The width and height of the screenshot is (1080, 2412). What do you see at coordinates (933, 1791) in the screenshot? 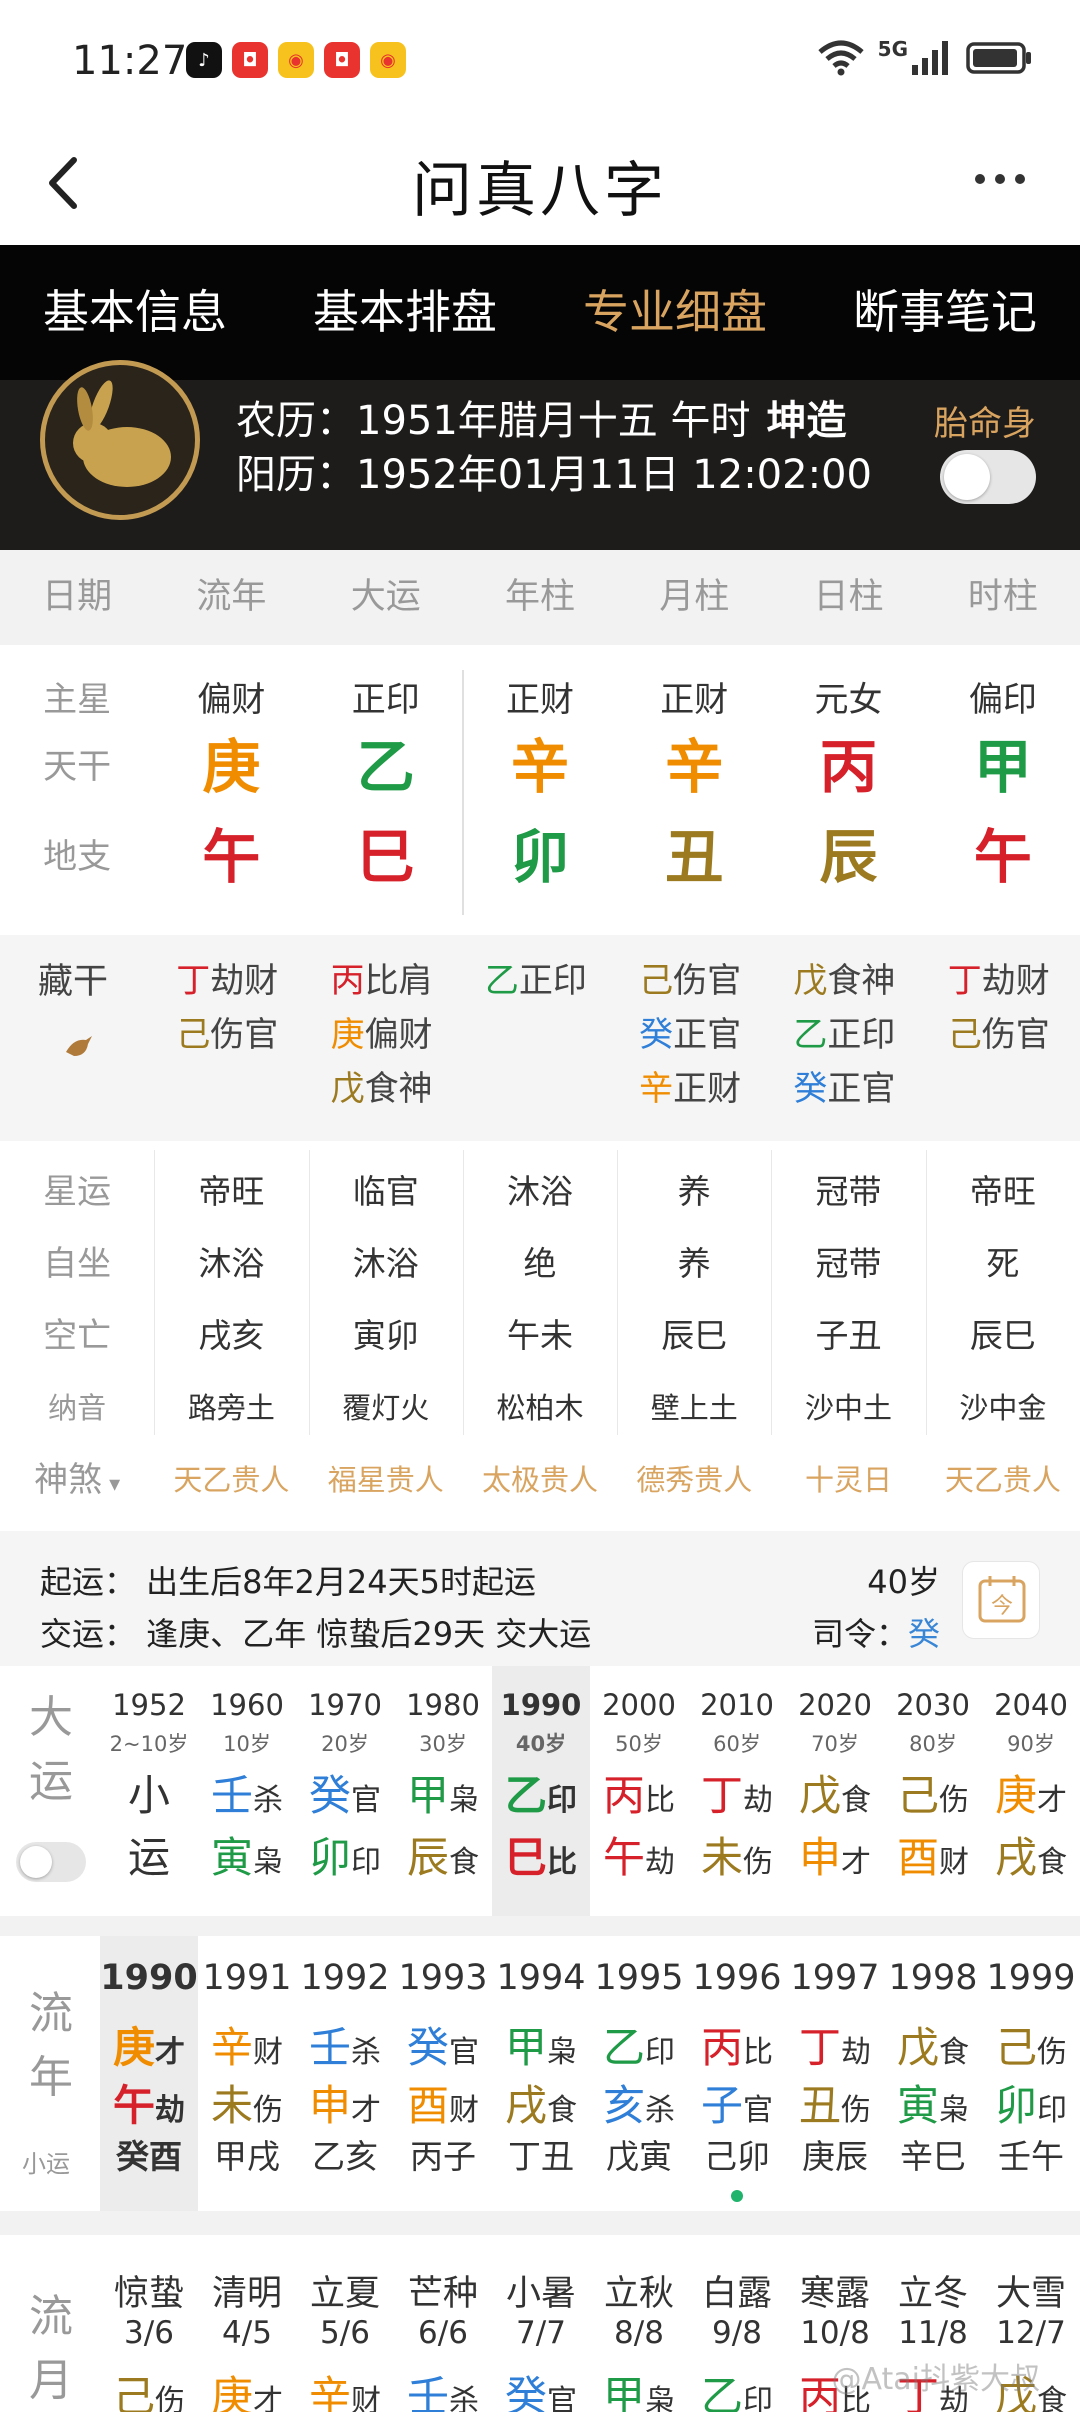
I see `dayun-item: 2030 80岁 己伤 酉财` at bounding box center [933, 1791].